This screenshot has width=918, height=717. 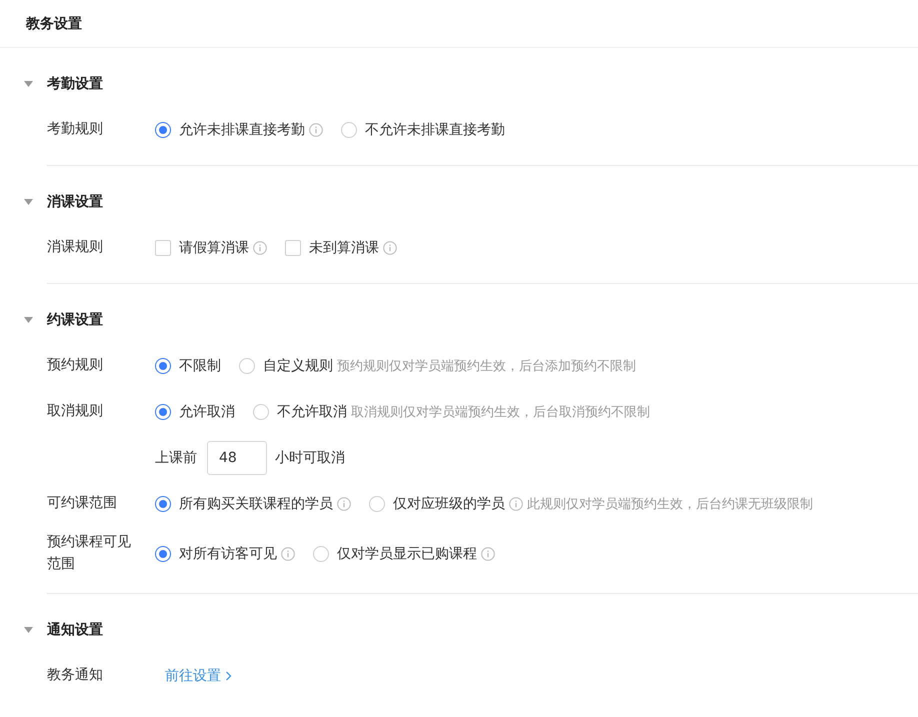 What do you see at coordinates (500, 412) in the screenshot?
I see `hint-text: 取消规则仅对学员端预约生效，后台取消预约不限制` at bounding box center [500, 412].